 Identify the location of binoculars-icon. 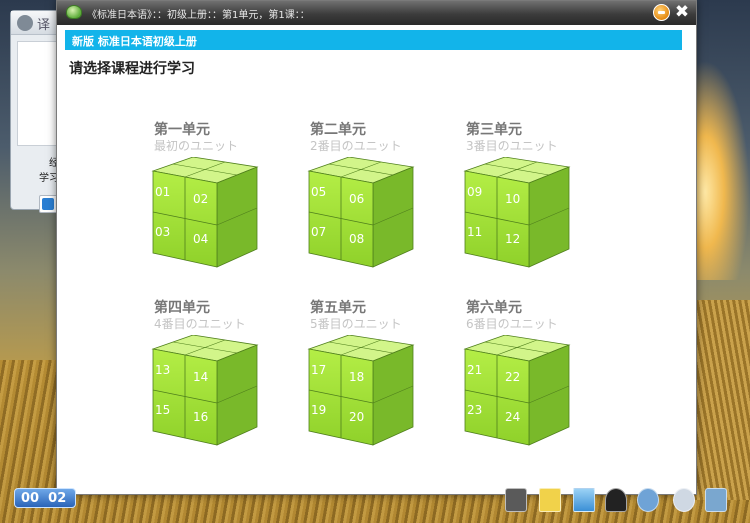
(516, 500).